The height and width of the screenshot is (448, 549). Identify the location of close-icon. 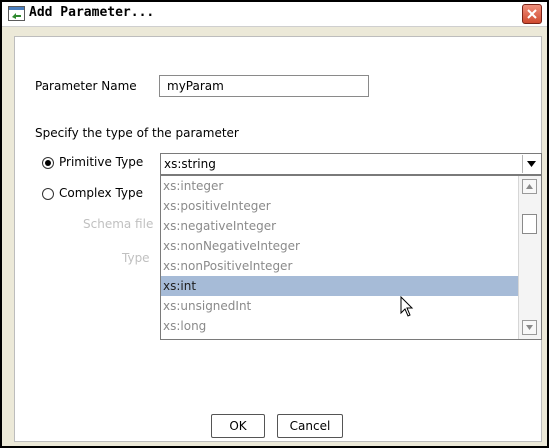
(532, 14).